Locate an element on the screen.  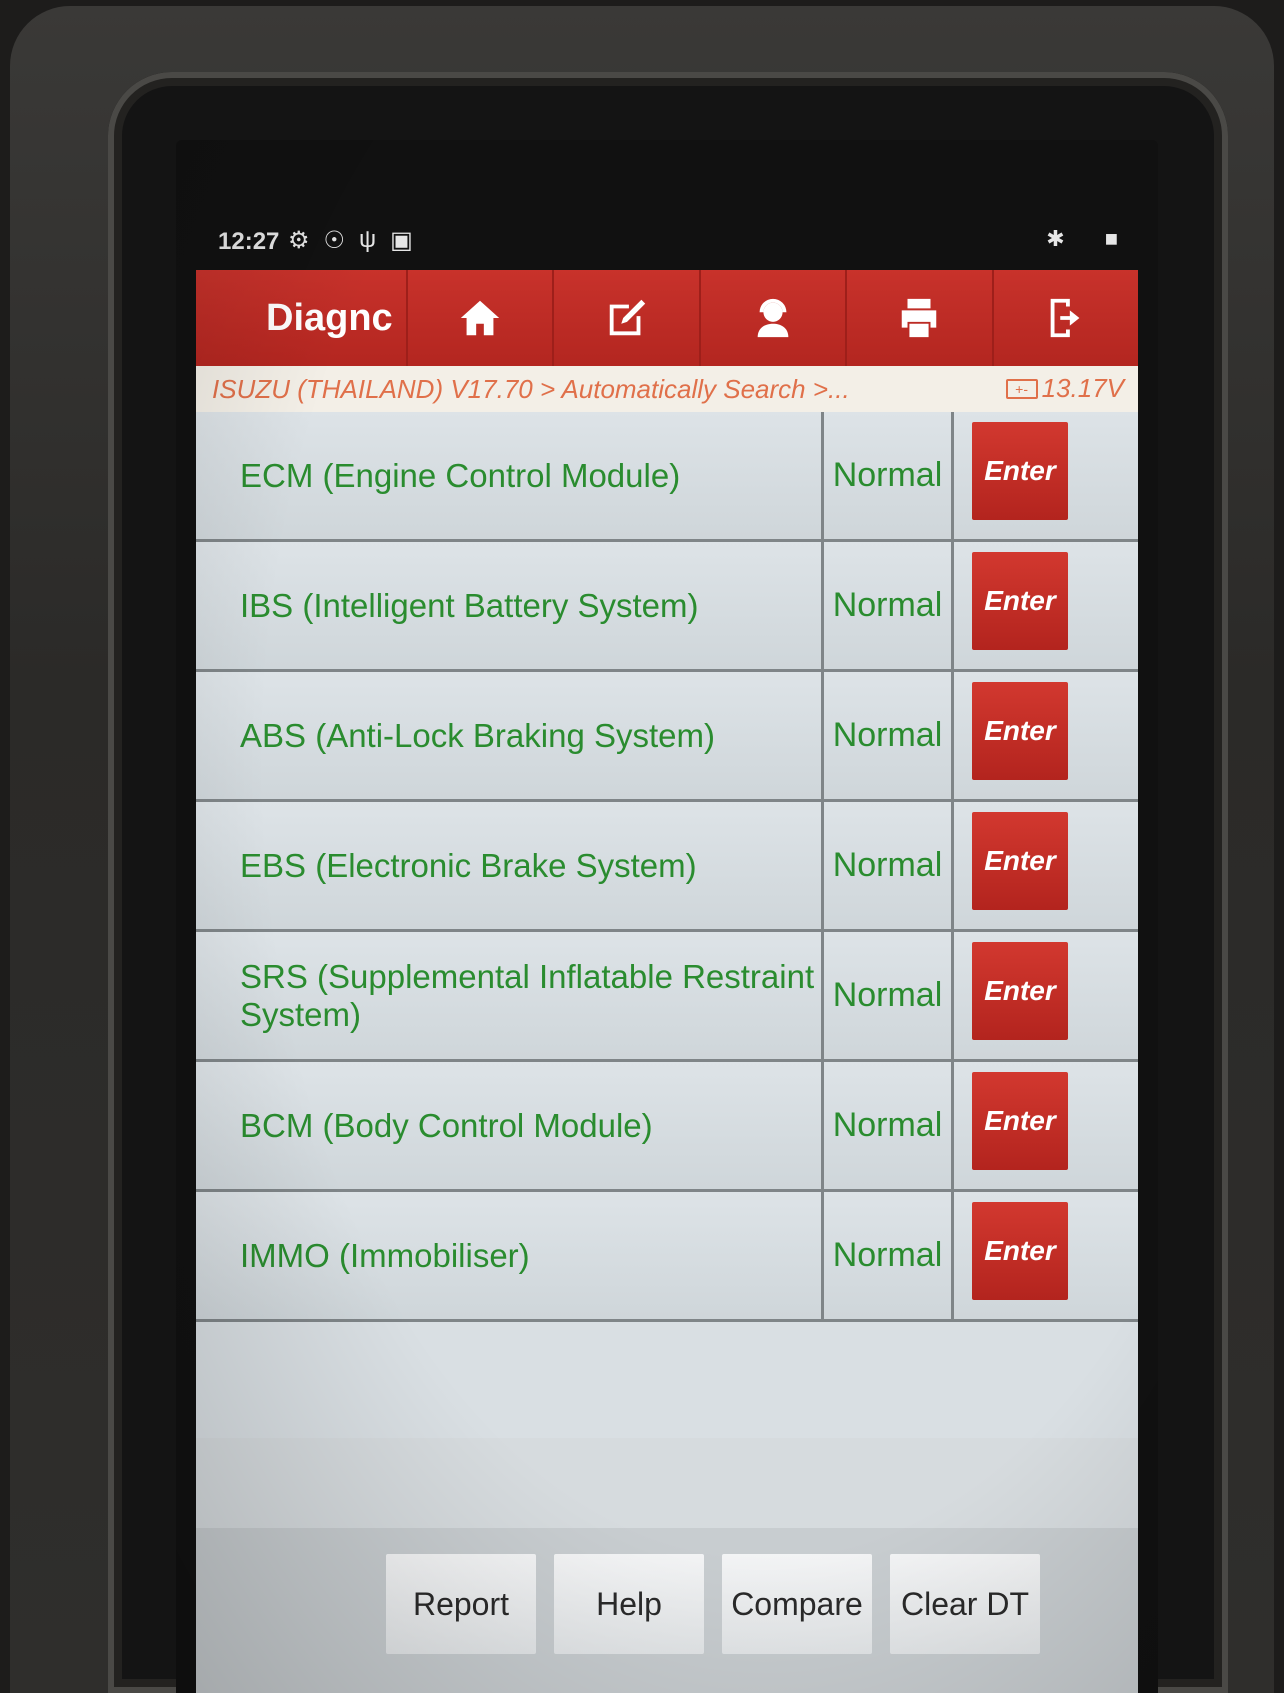
clear-dtc-button: Clear DT is located at coordinates (965, 1604).